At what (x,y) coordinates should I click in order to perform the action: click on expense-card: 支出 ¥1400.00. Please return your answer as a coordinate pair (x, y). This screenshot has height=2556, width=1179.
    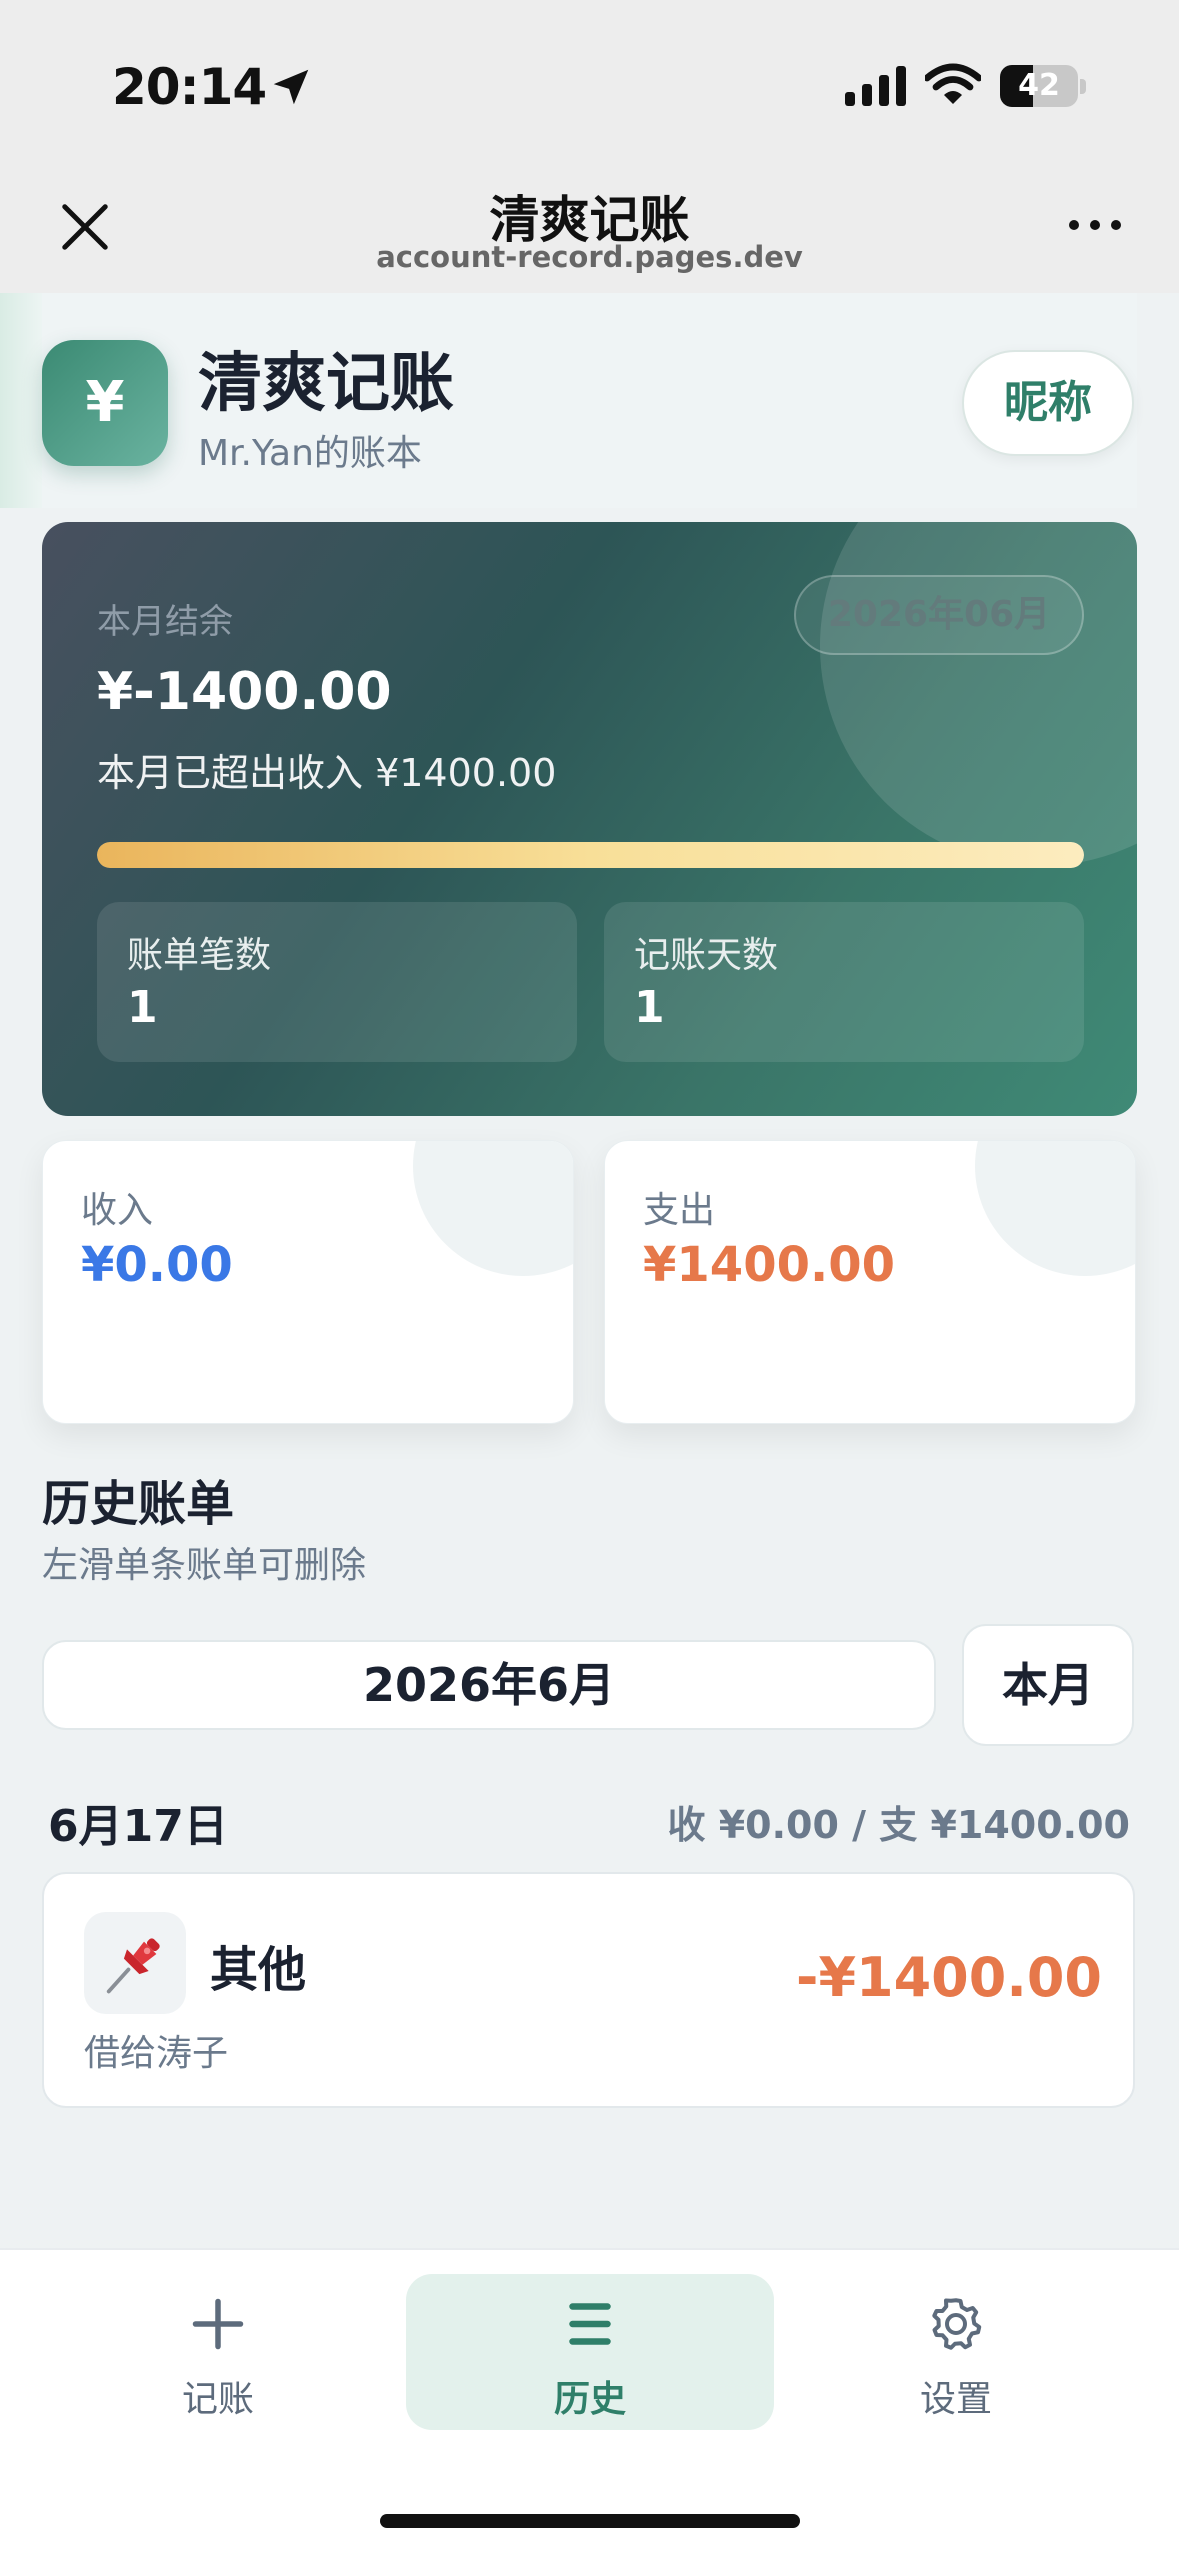
    Looking at the image, I should click on (870, 1282).